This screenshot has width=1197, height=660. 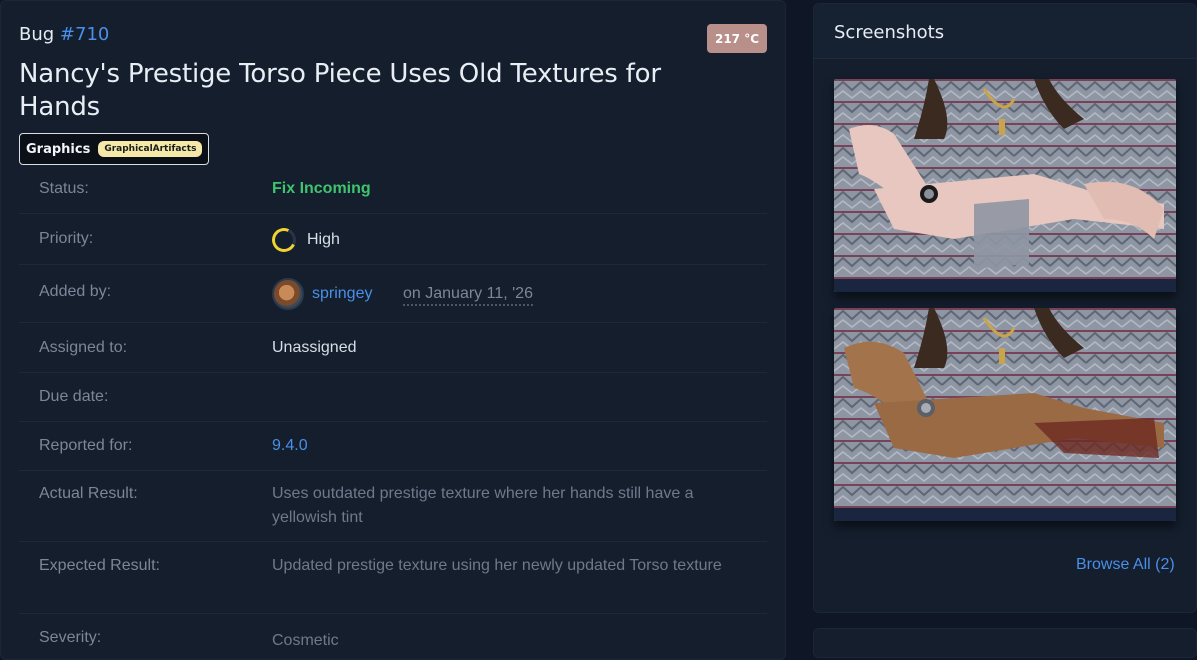 I want to click on field-row-added-by: Added by: springey on January 11, '26, so click(x=393, y=294).